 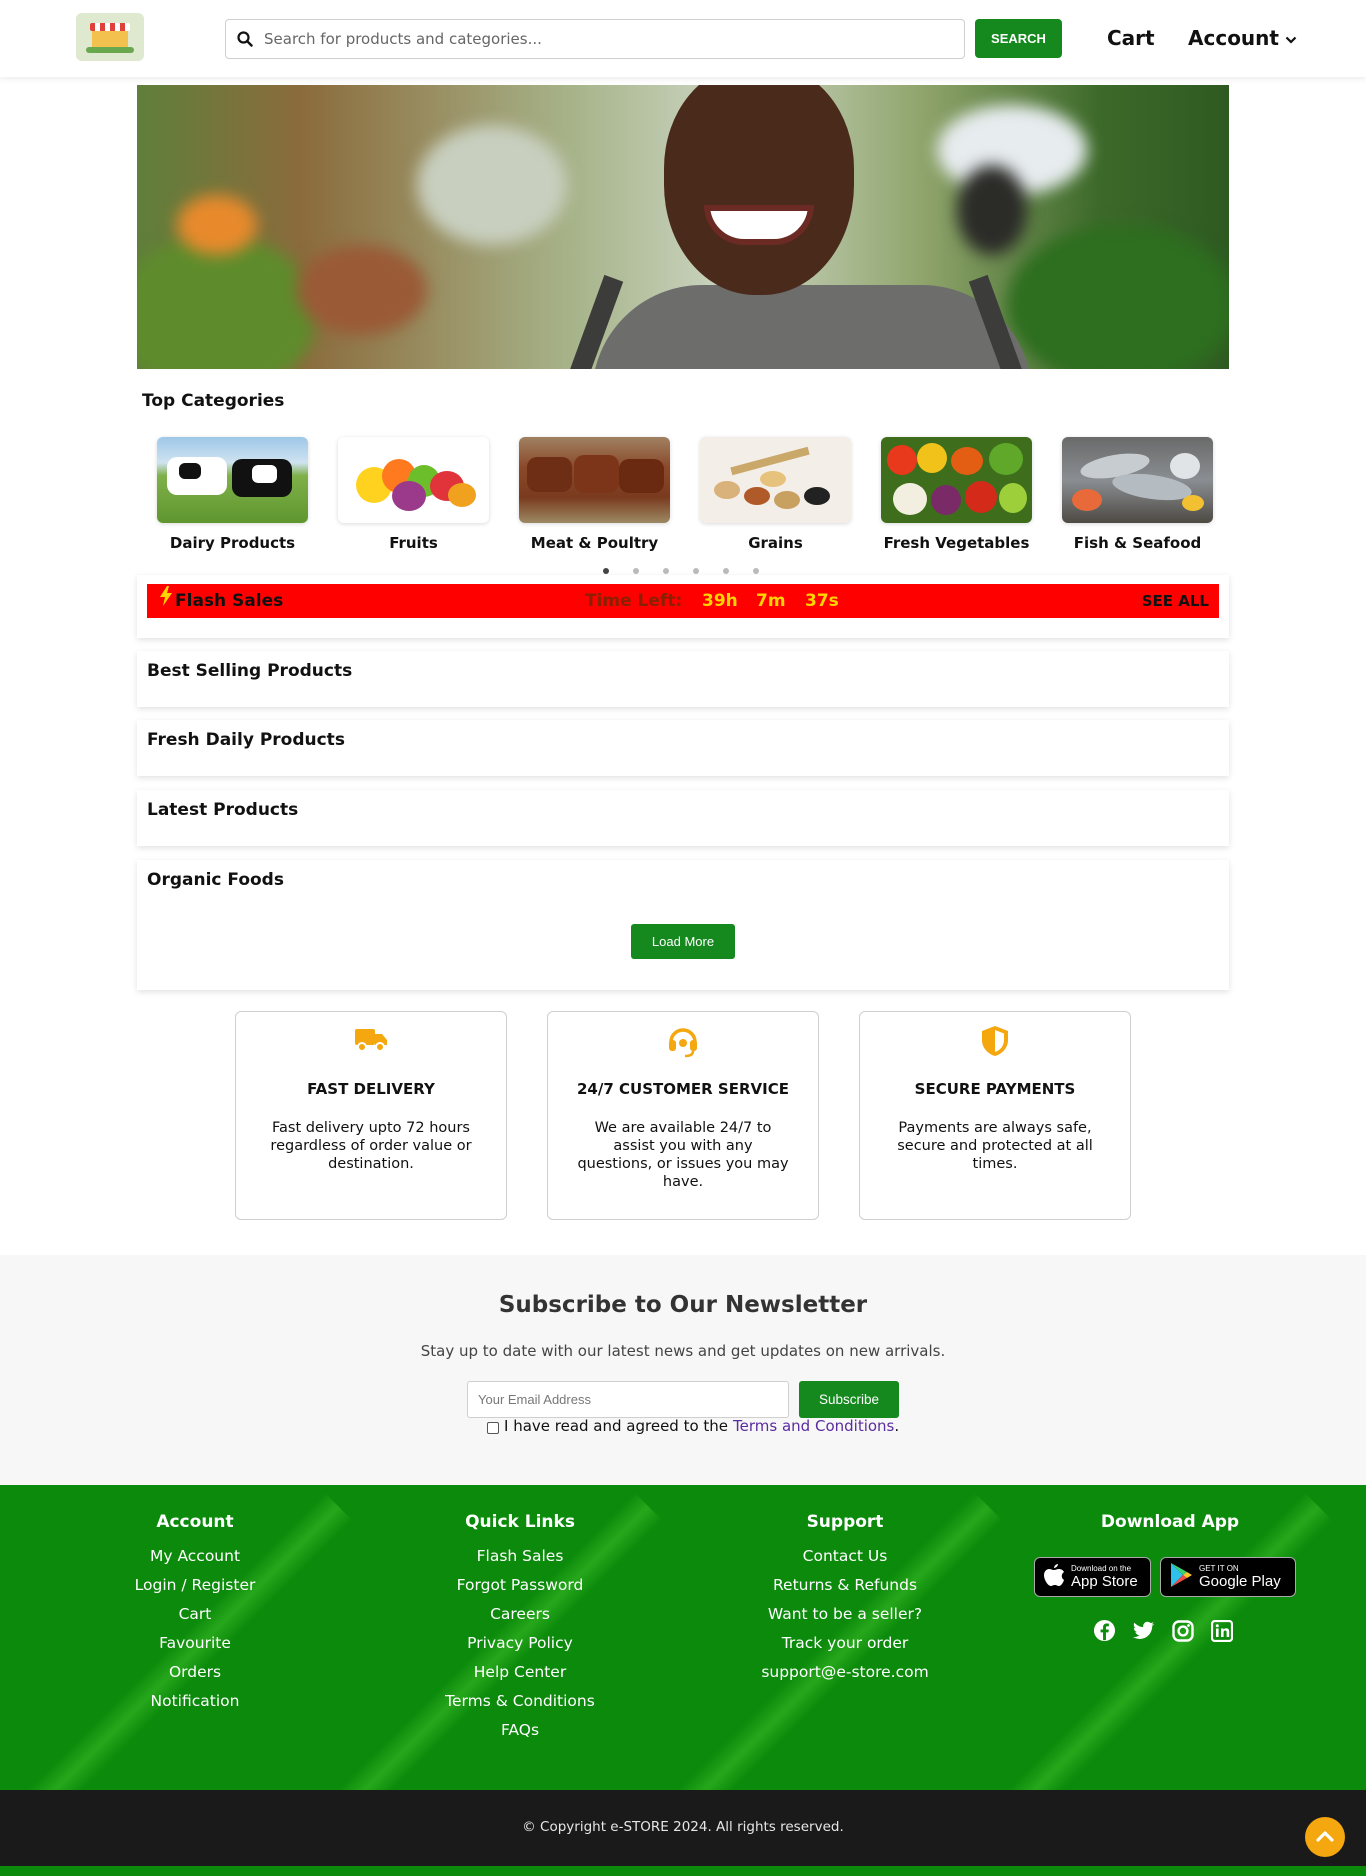 I want to click on scroll-to-top-button, so click(x=1325, y=1837).